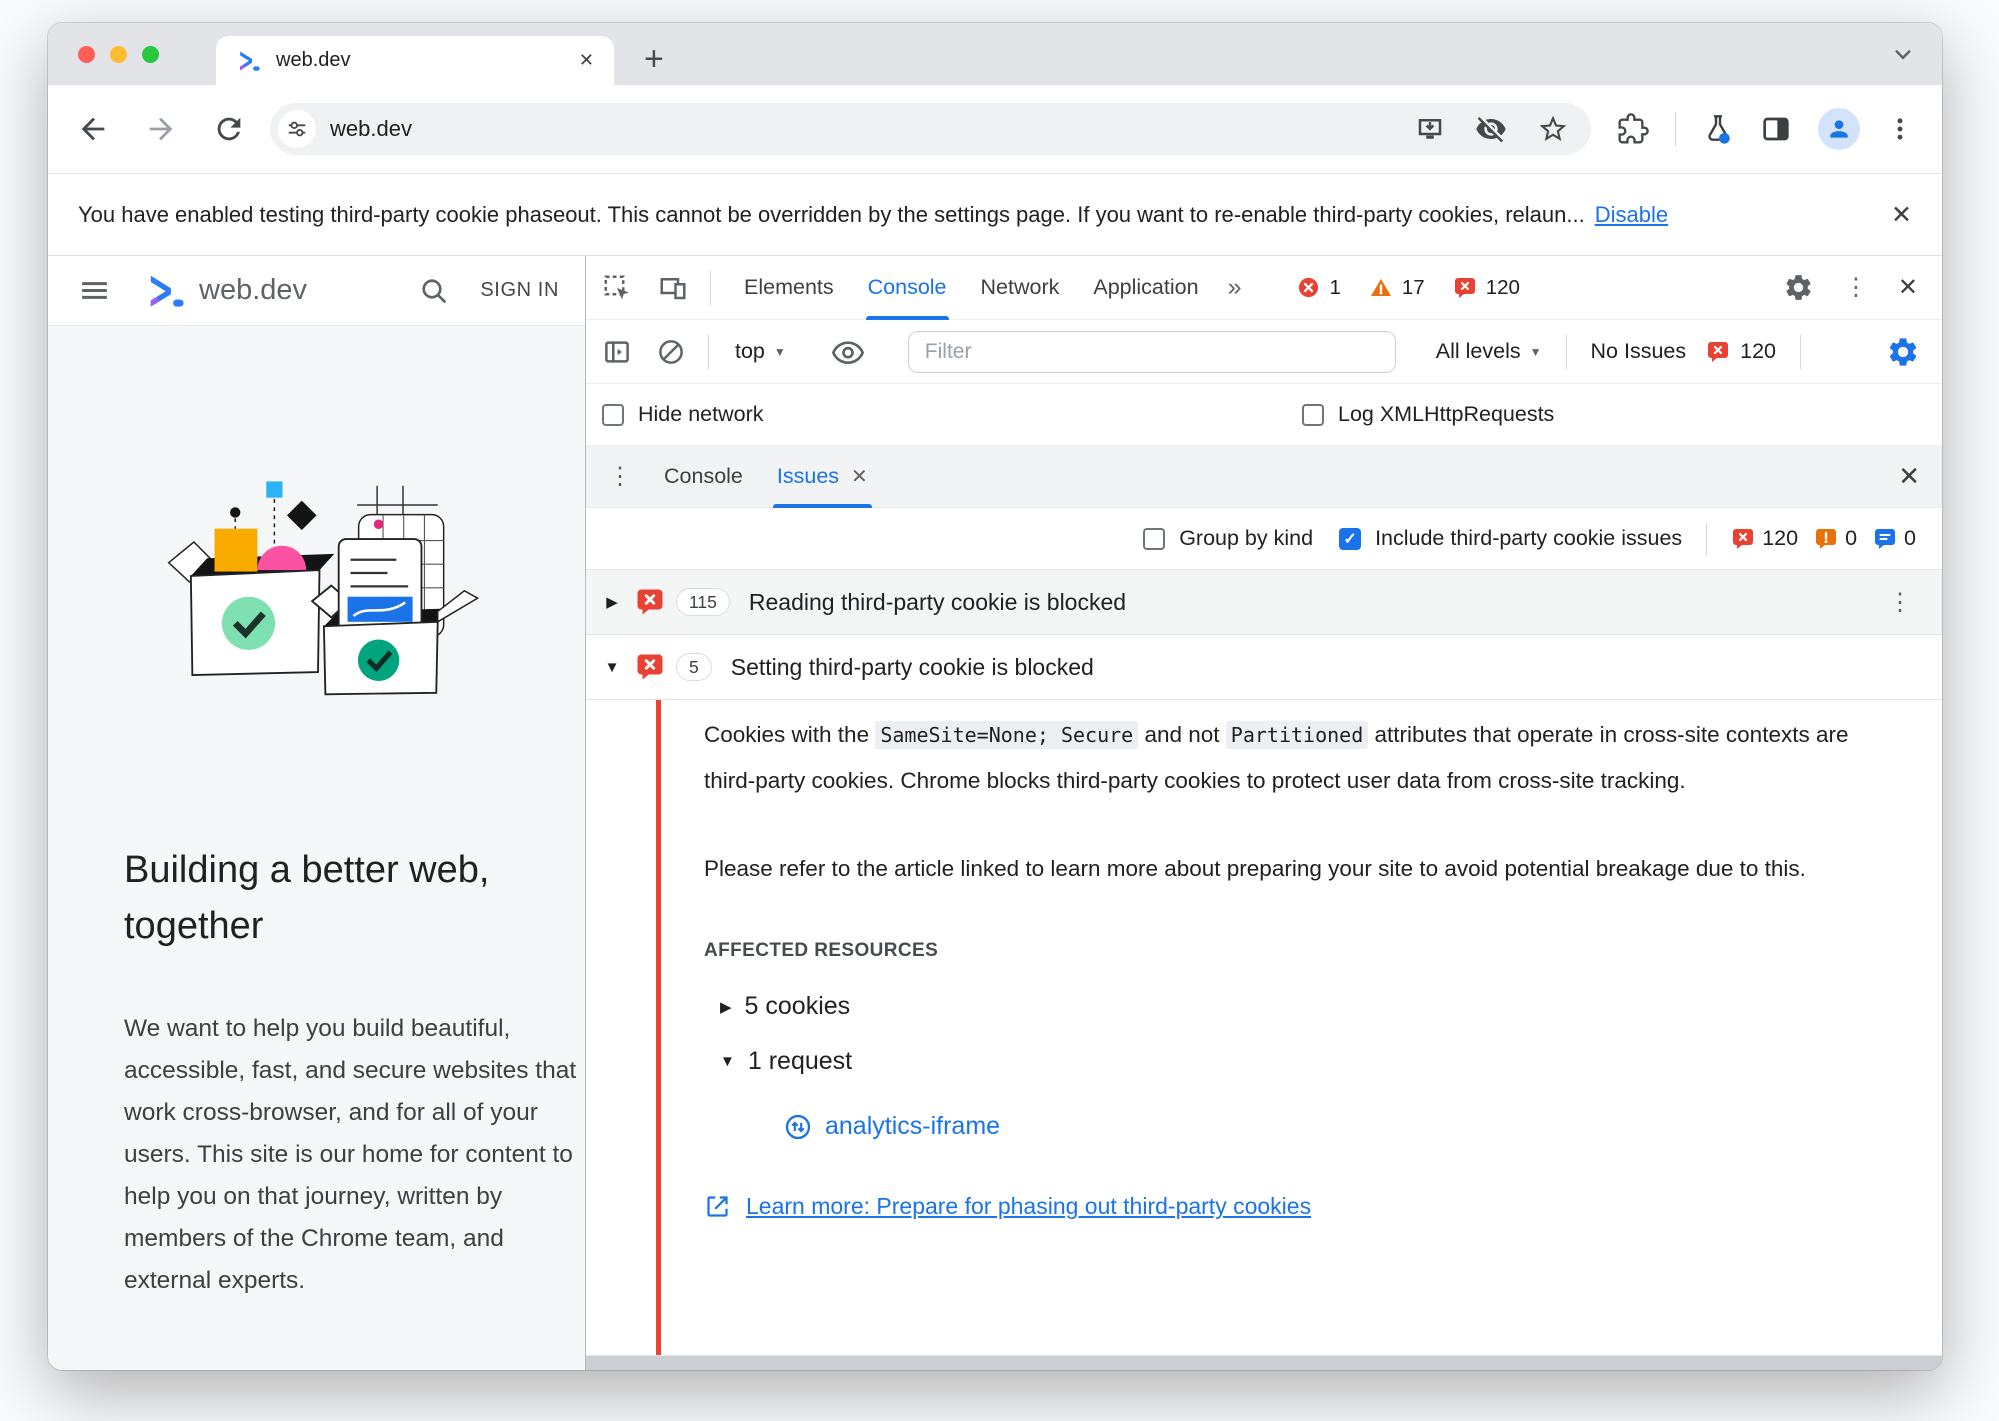 This screenshot has width=1999, height=1421. I want to click on tab-console-label: Console, so click(907, 287).